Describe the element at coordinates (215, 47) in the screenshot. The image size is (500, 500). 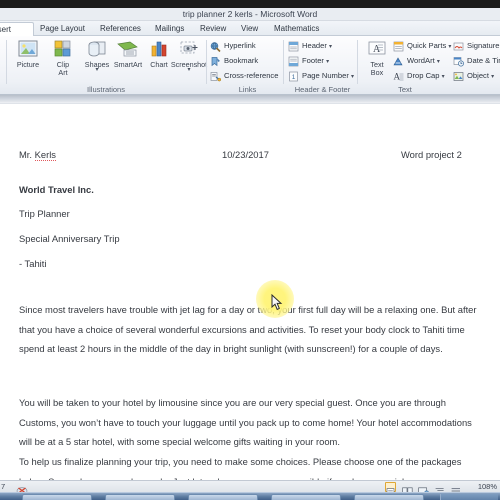
I see `hyperlink-icon` at that location.